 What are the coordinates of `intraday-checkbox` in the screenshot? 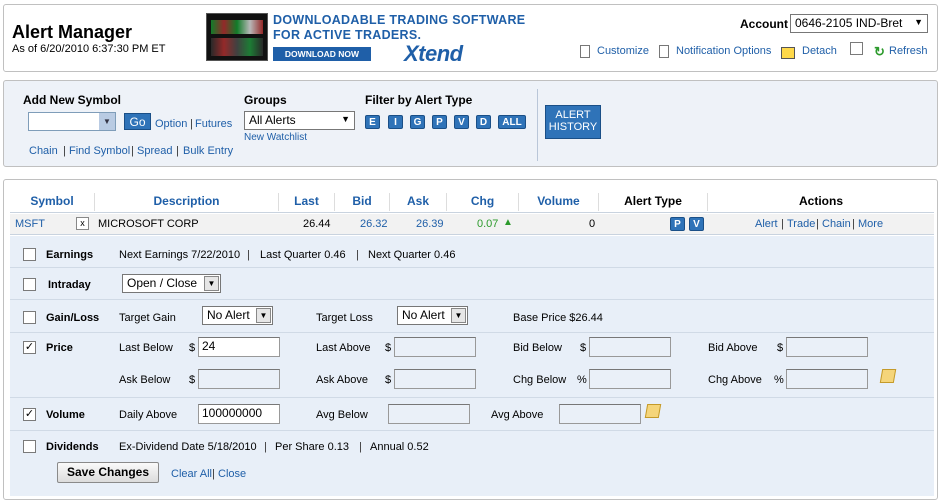 It's located at (29, 284).